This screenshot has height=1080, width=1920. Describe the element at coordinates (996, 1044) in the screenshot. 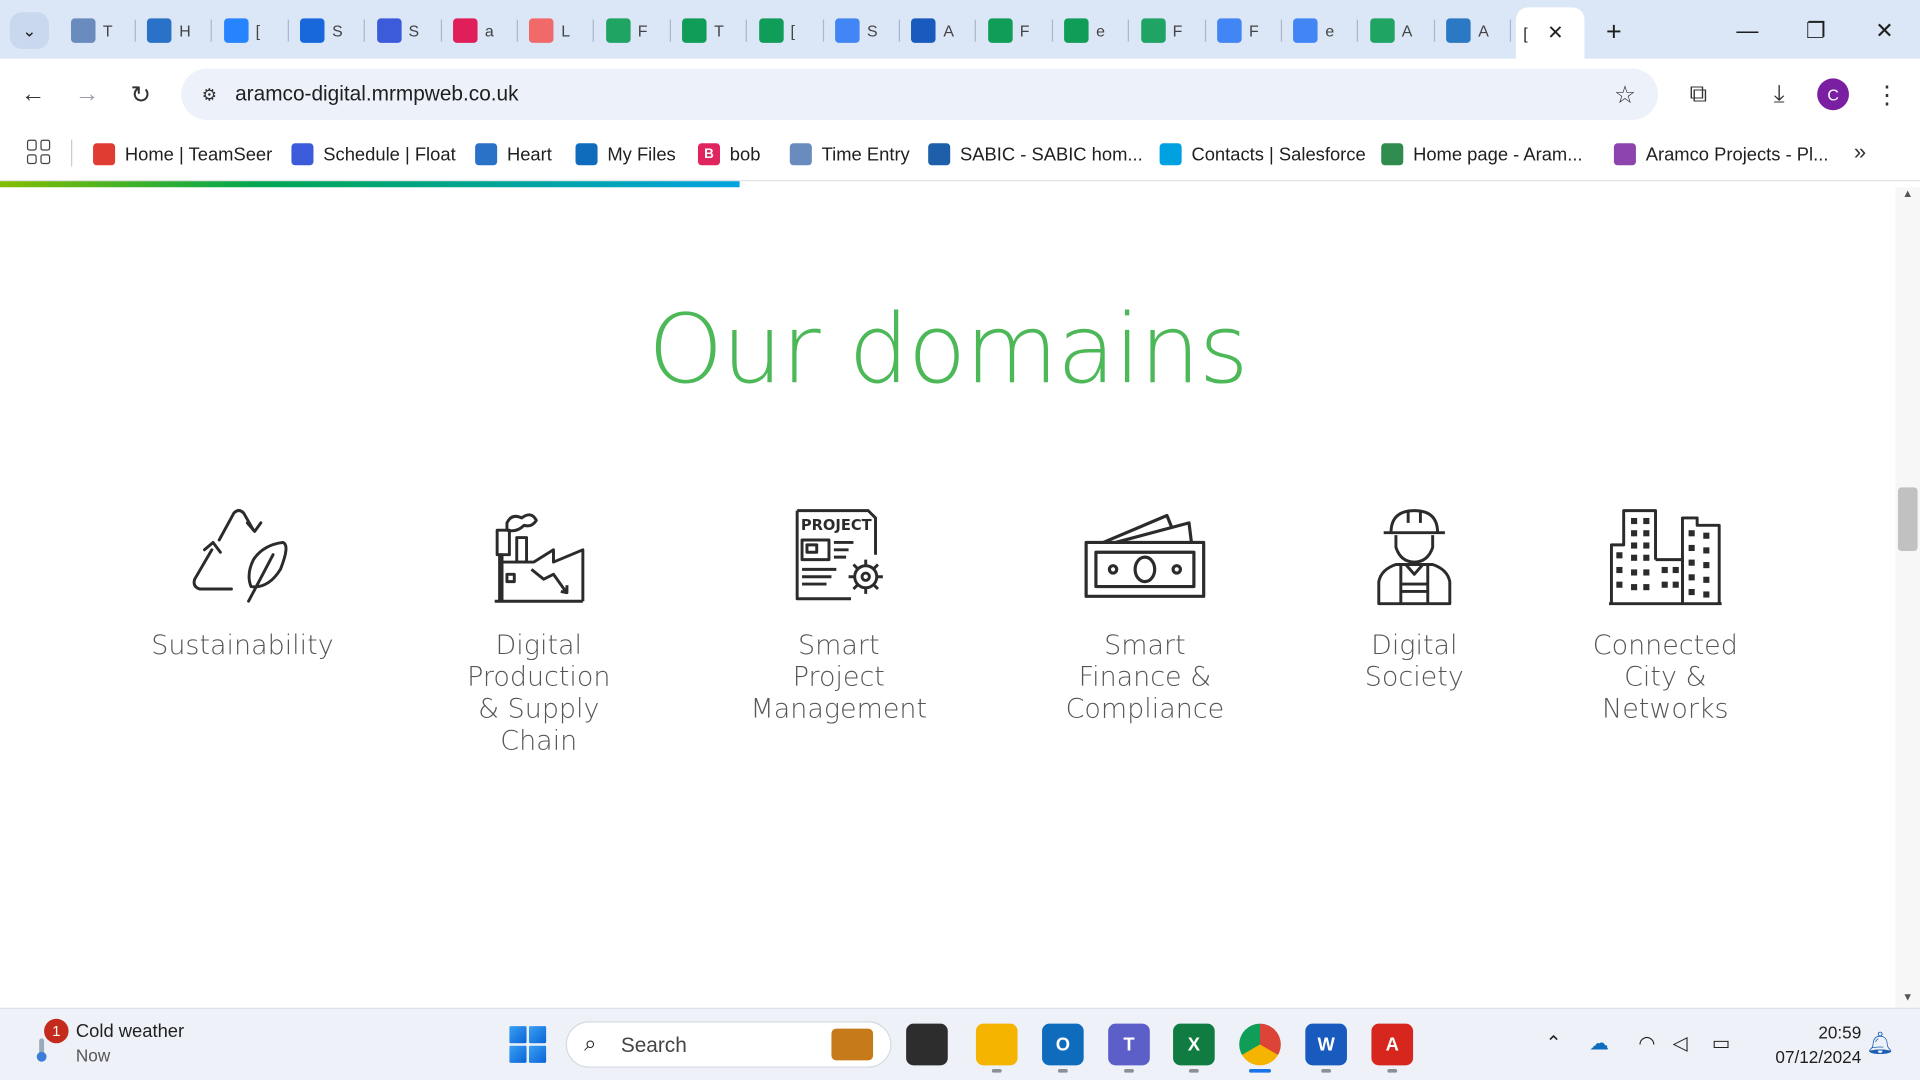

I see `file-explorer-icon` at that location.